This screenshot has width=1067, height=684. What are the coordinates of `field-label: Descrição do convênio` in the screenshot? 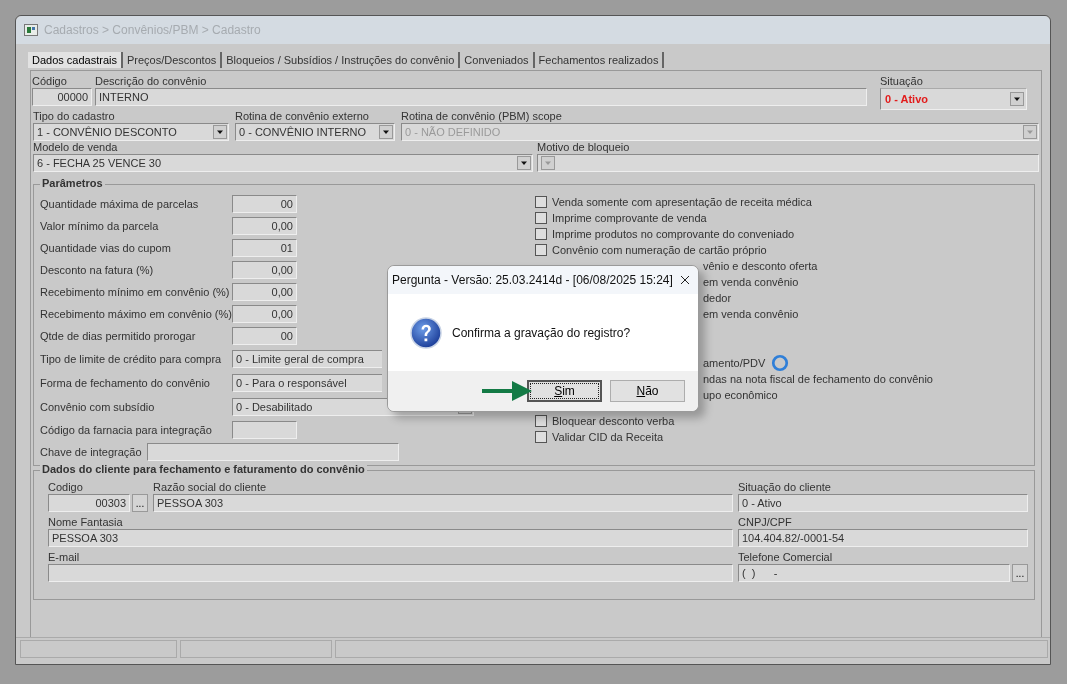 It's located at (151, 81).